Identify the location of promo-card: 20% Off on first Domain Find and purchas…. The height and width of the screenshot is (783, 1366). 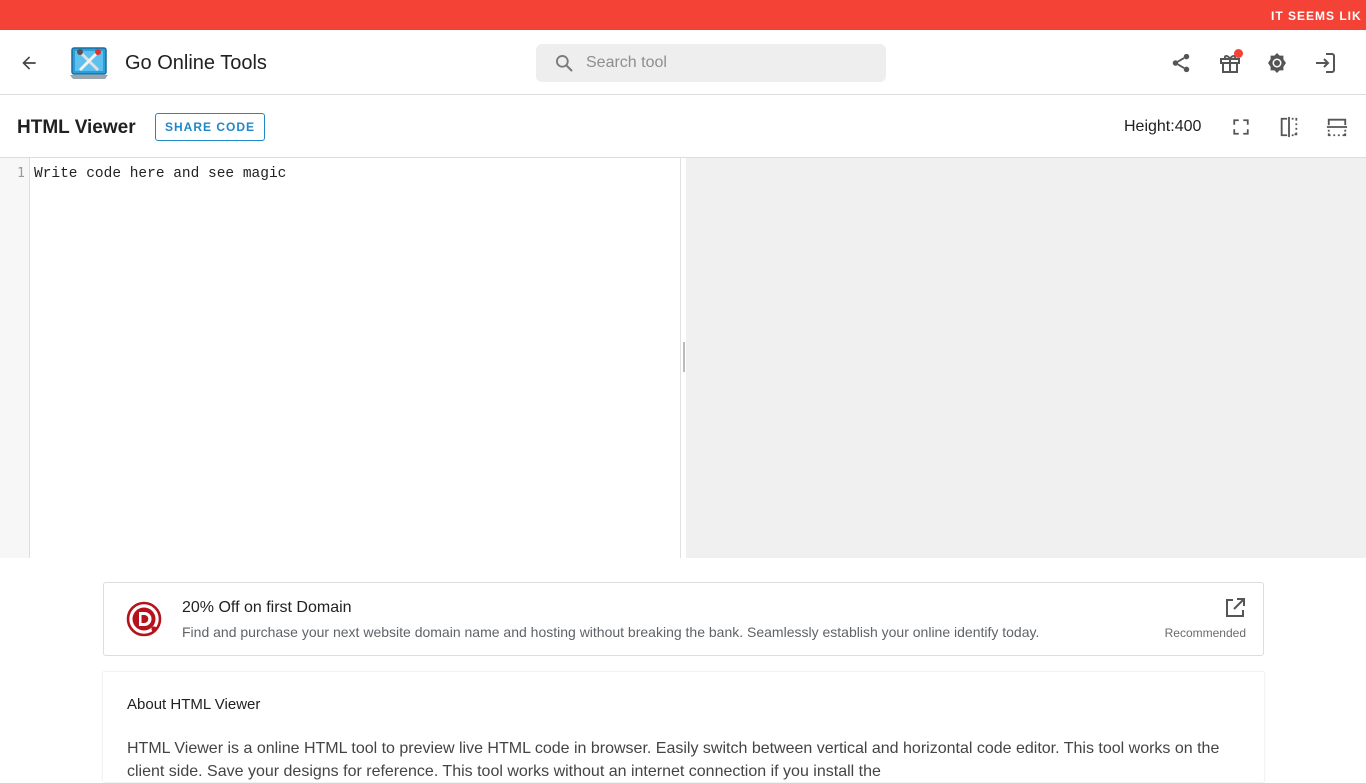
(683, 619).